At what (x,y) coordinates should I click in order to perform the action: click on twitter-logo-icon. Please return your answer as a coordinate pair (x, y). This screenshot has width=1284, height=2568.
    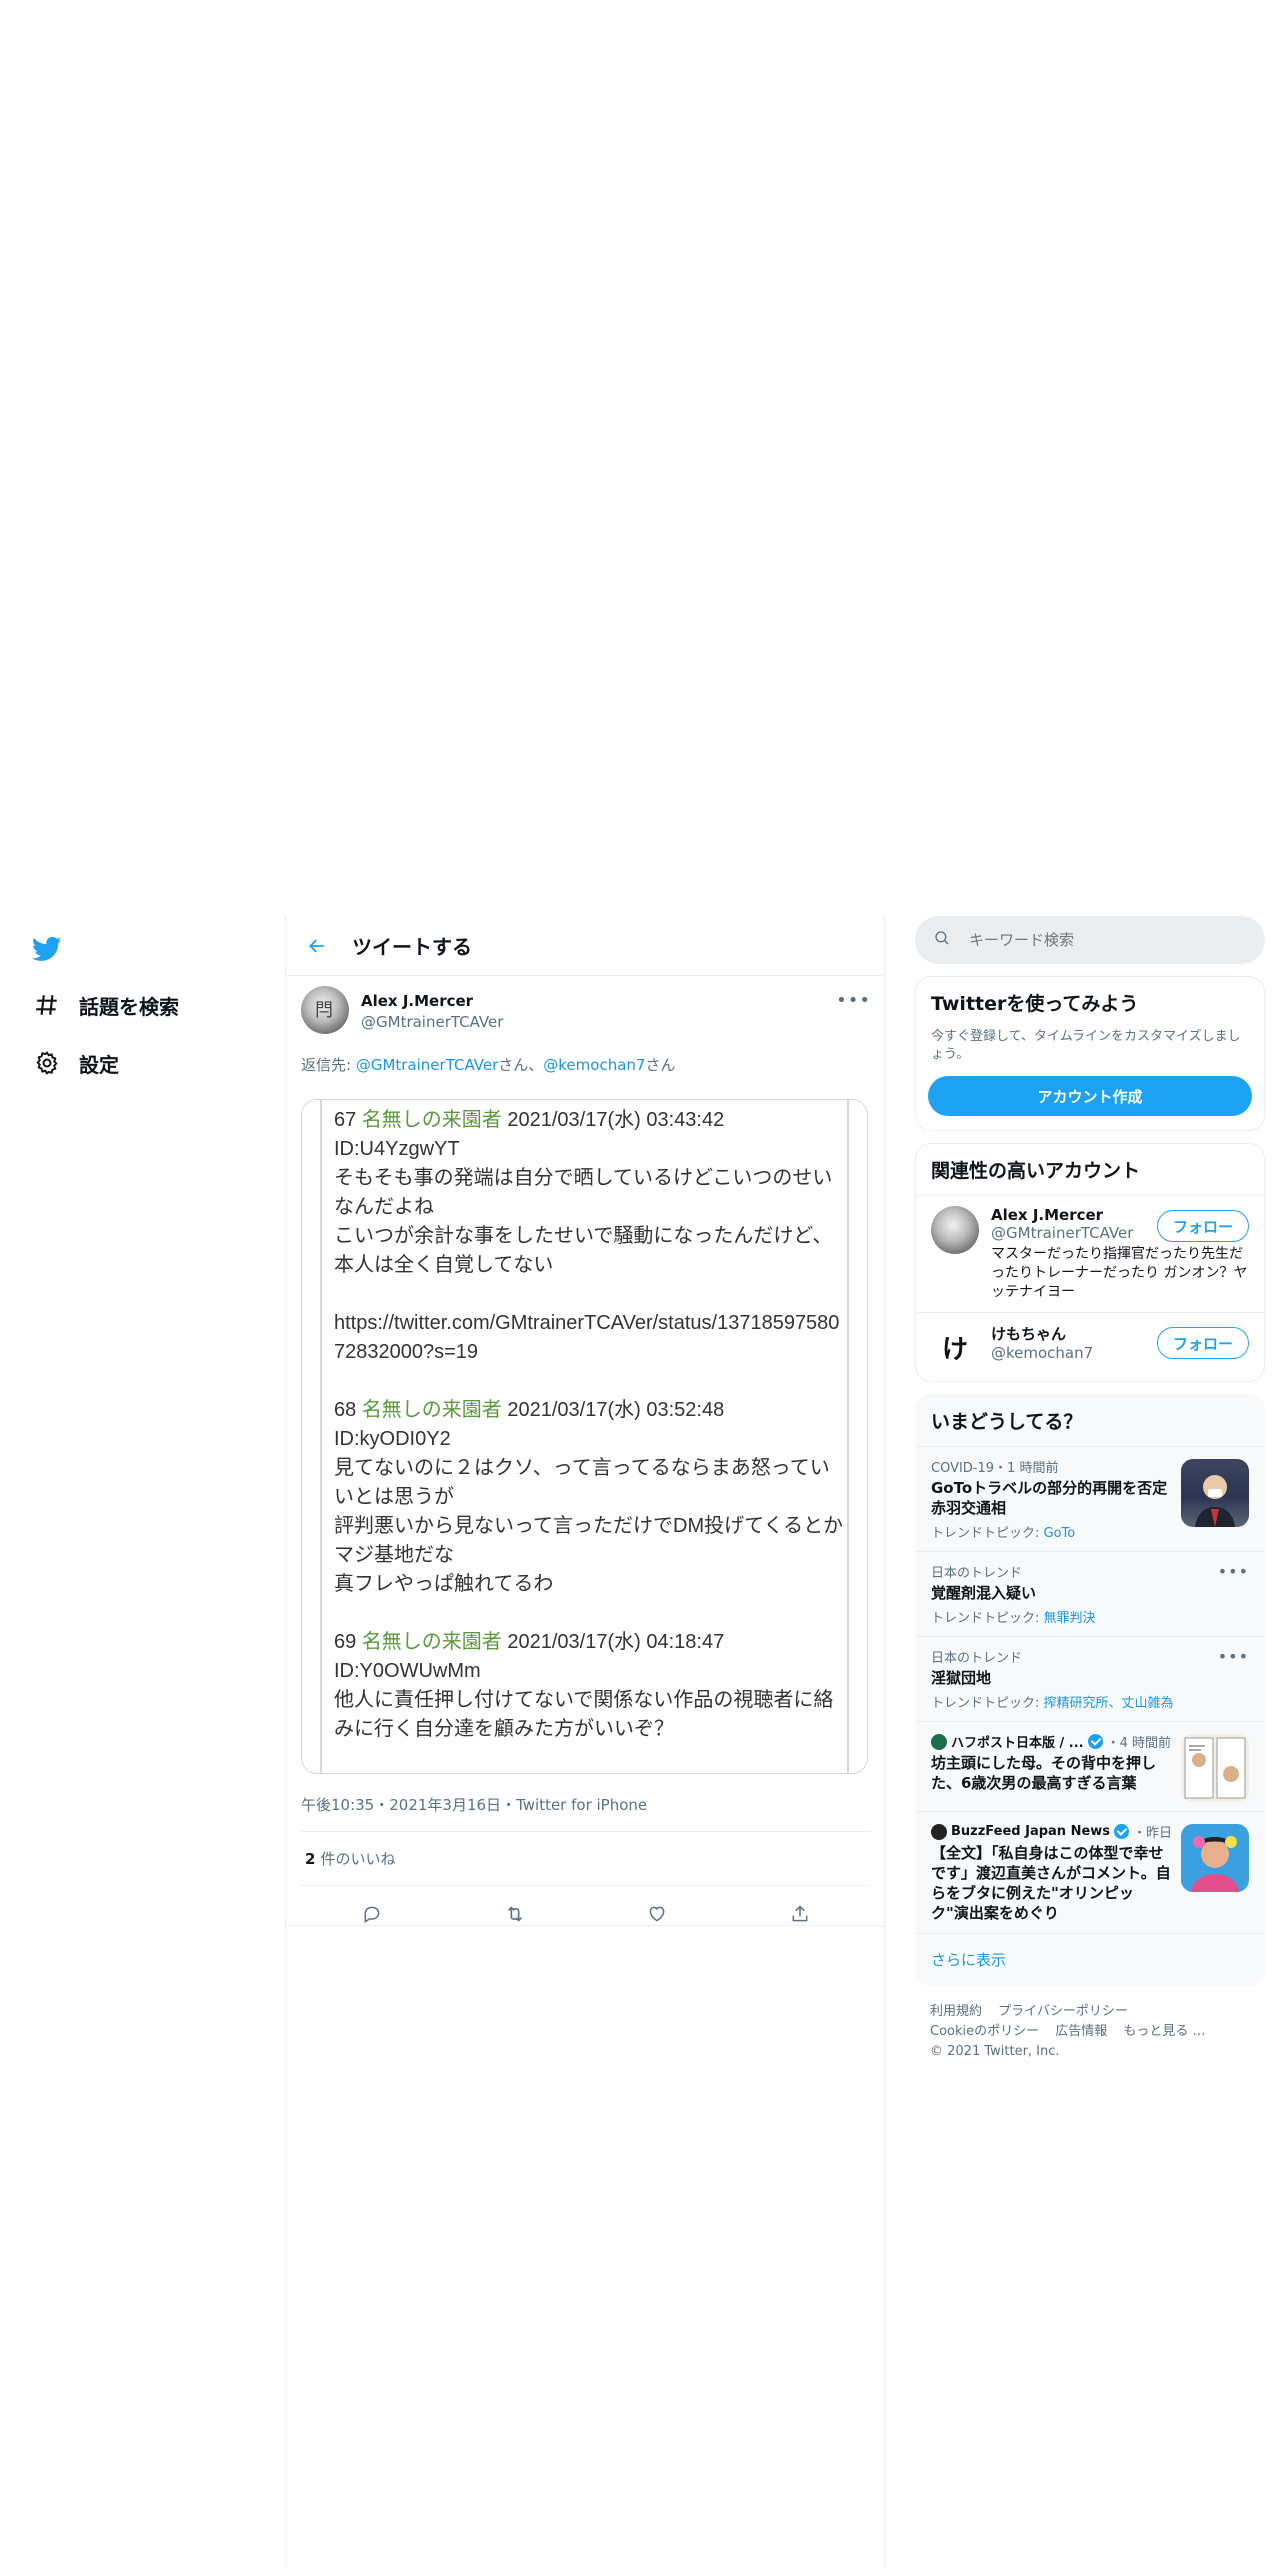
    Looking at the image, I should click on (47, 949).